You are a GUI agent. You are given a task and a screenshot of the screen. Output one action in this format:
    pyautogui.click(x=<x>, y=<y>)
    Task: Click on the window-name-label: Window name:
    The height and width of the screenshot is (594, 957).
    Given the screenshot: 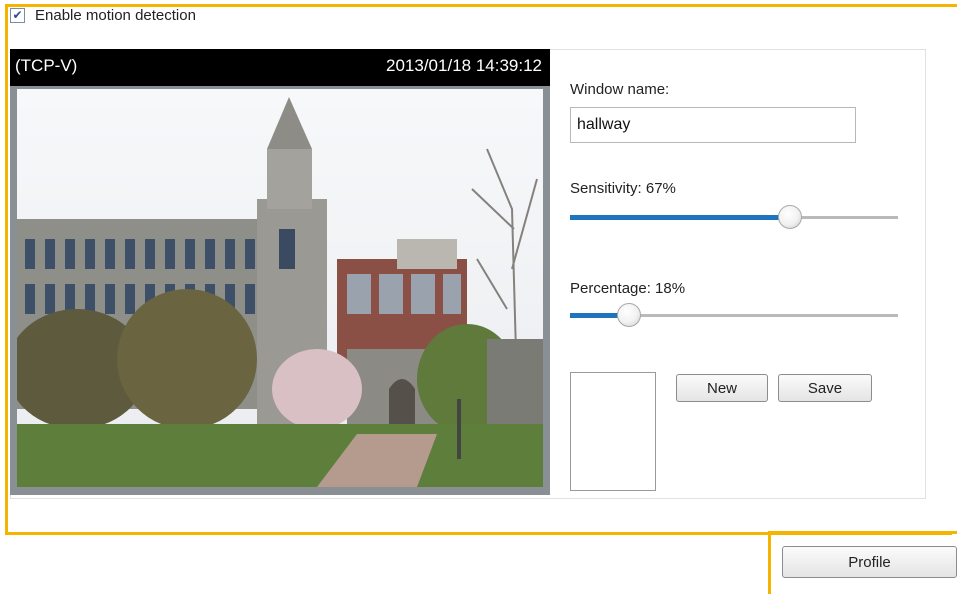 What is the action you would take?
    pyautogui.click(x=620, y=89)
    